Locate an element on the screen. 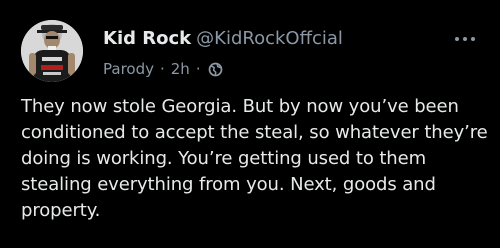 The image size is (500, 248). parody-label: Parody is located at coordinates (128, 69).